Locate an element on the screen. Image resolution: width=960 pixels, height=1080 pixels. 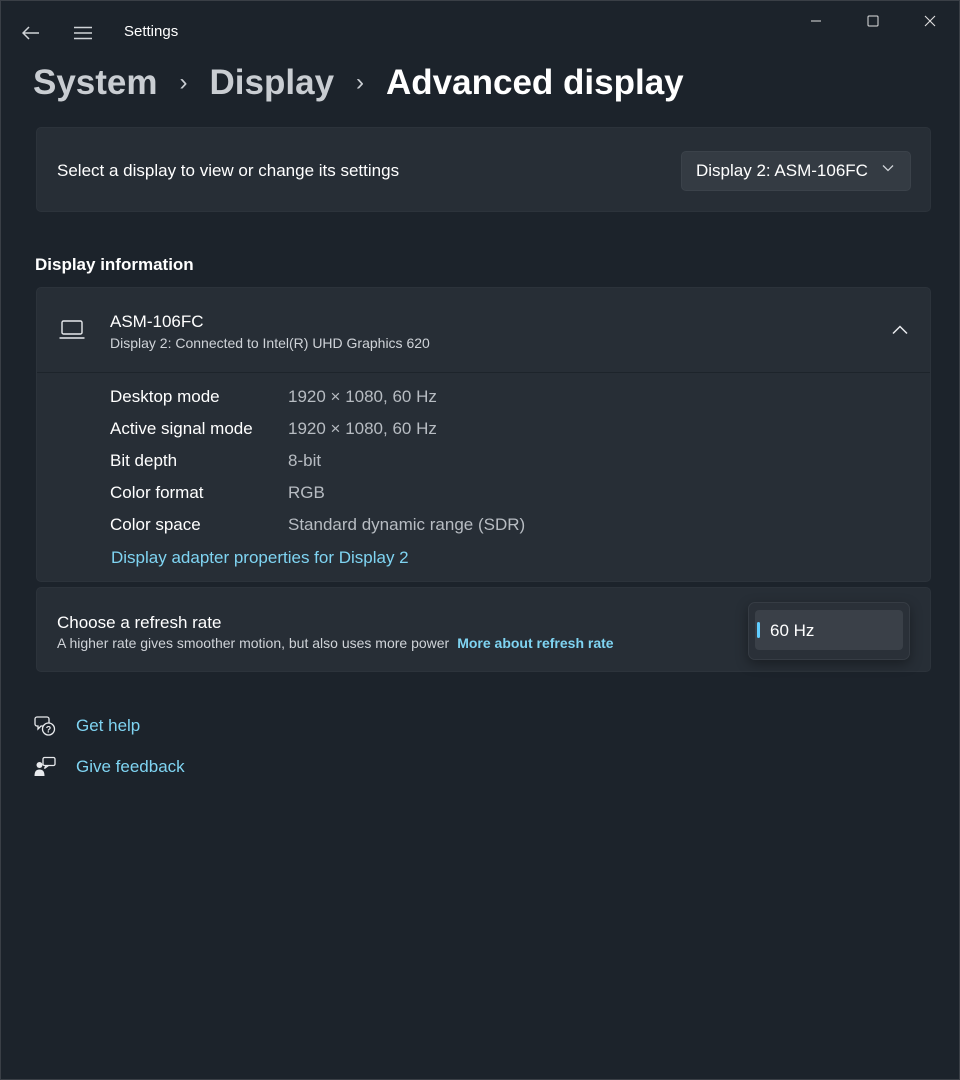
laptop-icon is located at coordinates (72, 329).